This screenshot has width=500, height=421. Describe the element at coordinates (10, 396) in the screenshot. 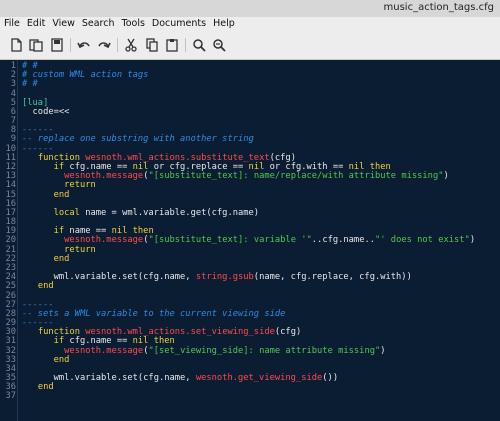

I see `line-number: 37` at that location.